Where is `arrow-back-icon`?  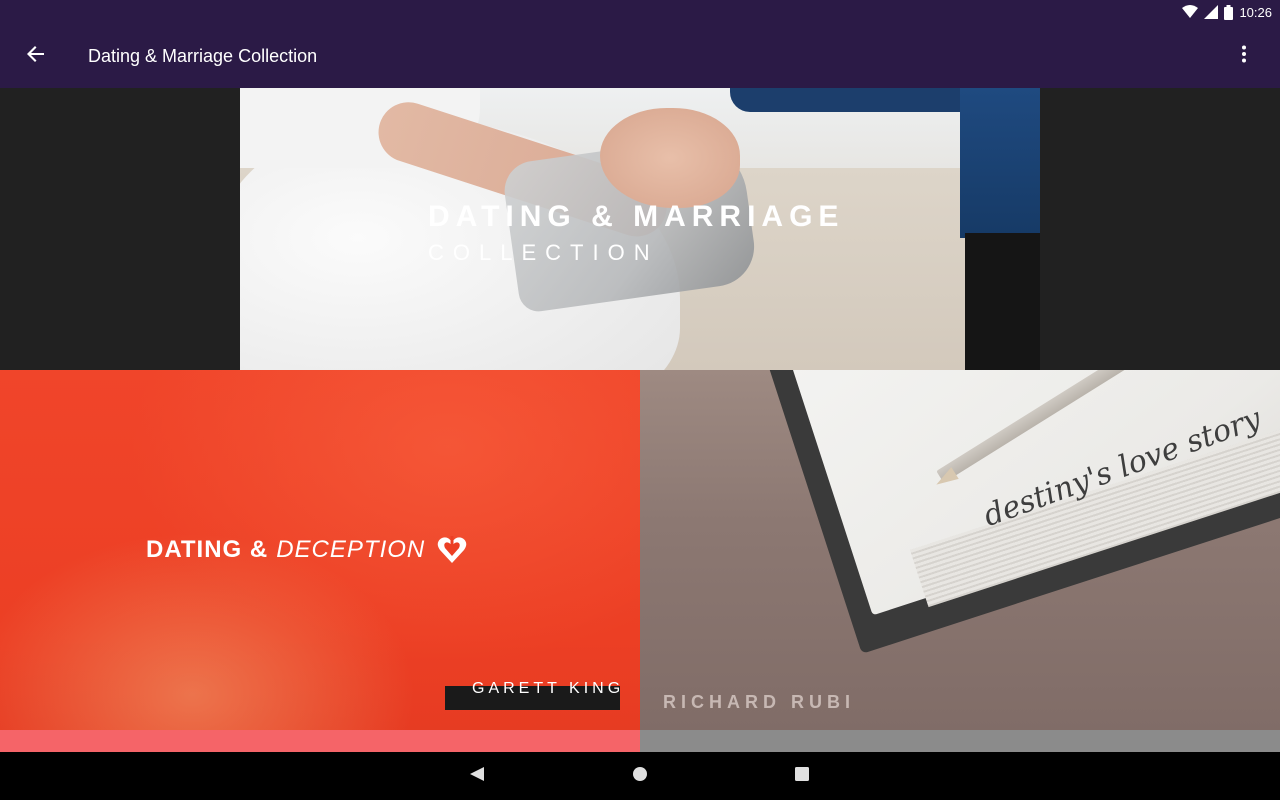
arrow-back-icon is located at coordinates (36, 56).